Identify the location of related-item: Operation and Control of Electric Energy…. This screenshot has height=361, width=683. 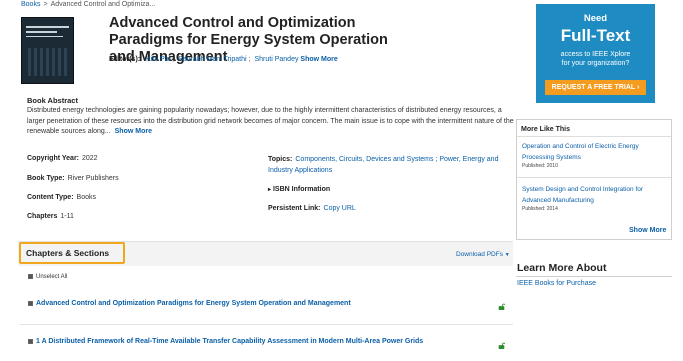
(597, 155).